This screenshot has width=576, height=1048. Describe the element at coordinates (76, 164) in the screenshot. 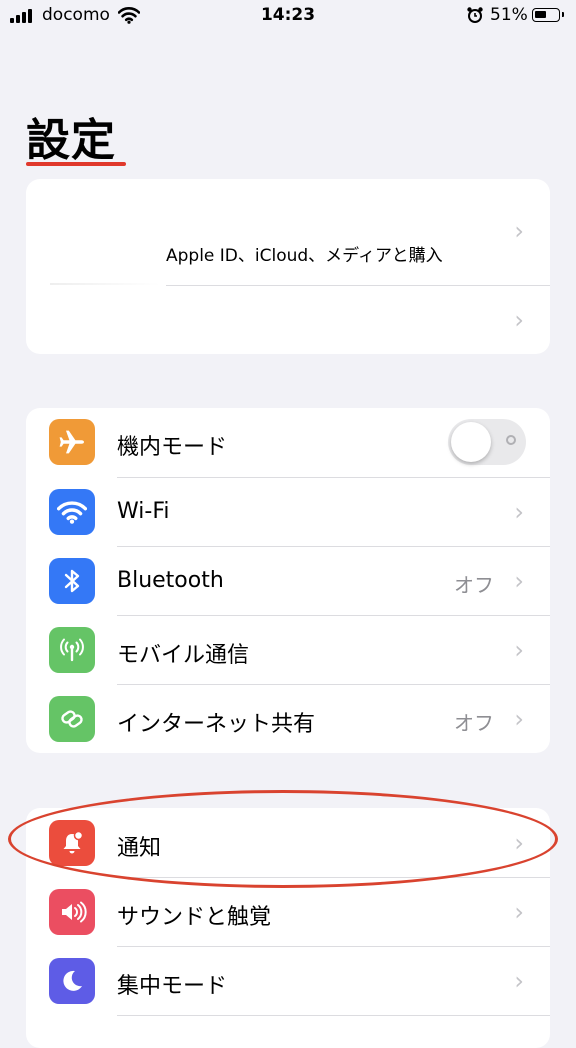

I see `title-underline-annotation` at that location.